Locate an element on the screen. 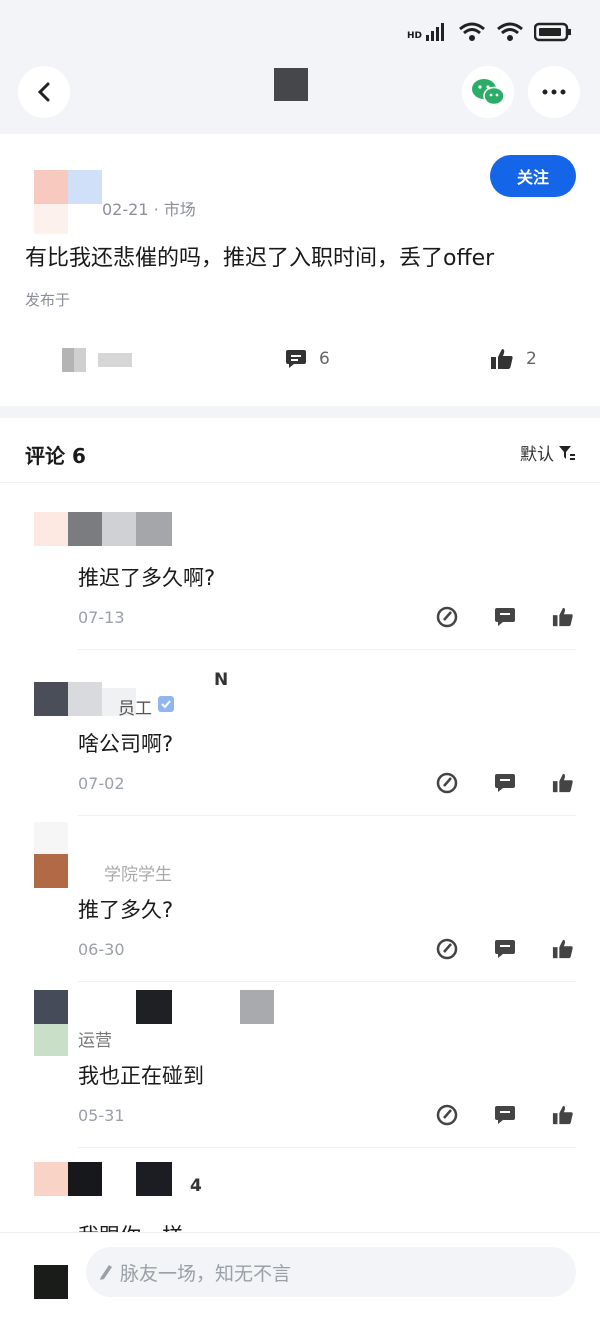  published-label: 发布于 is located at coordinates (48, 300).